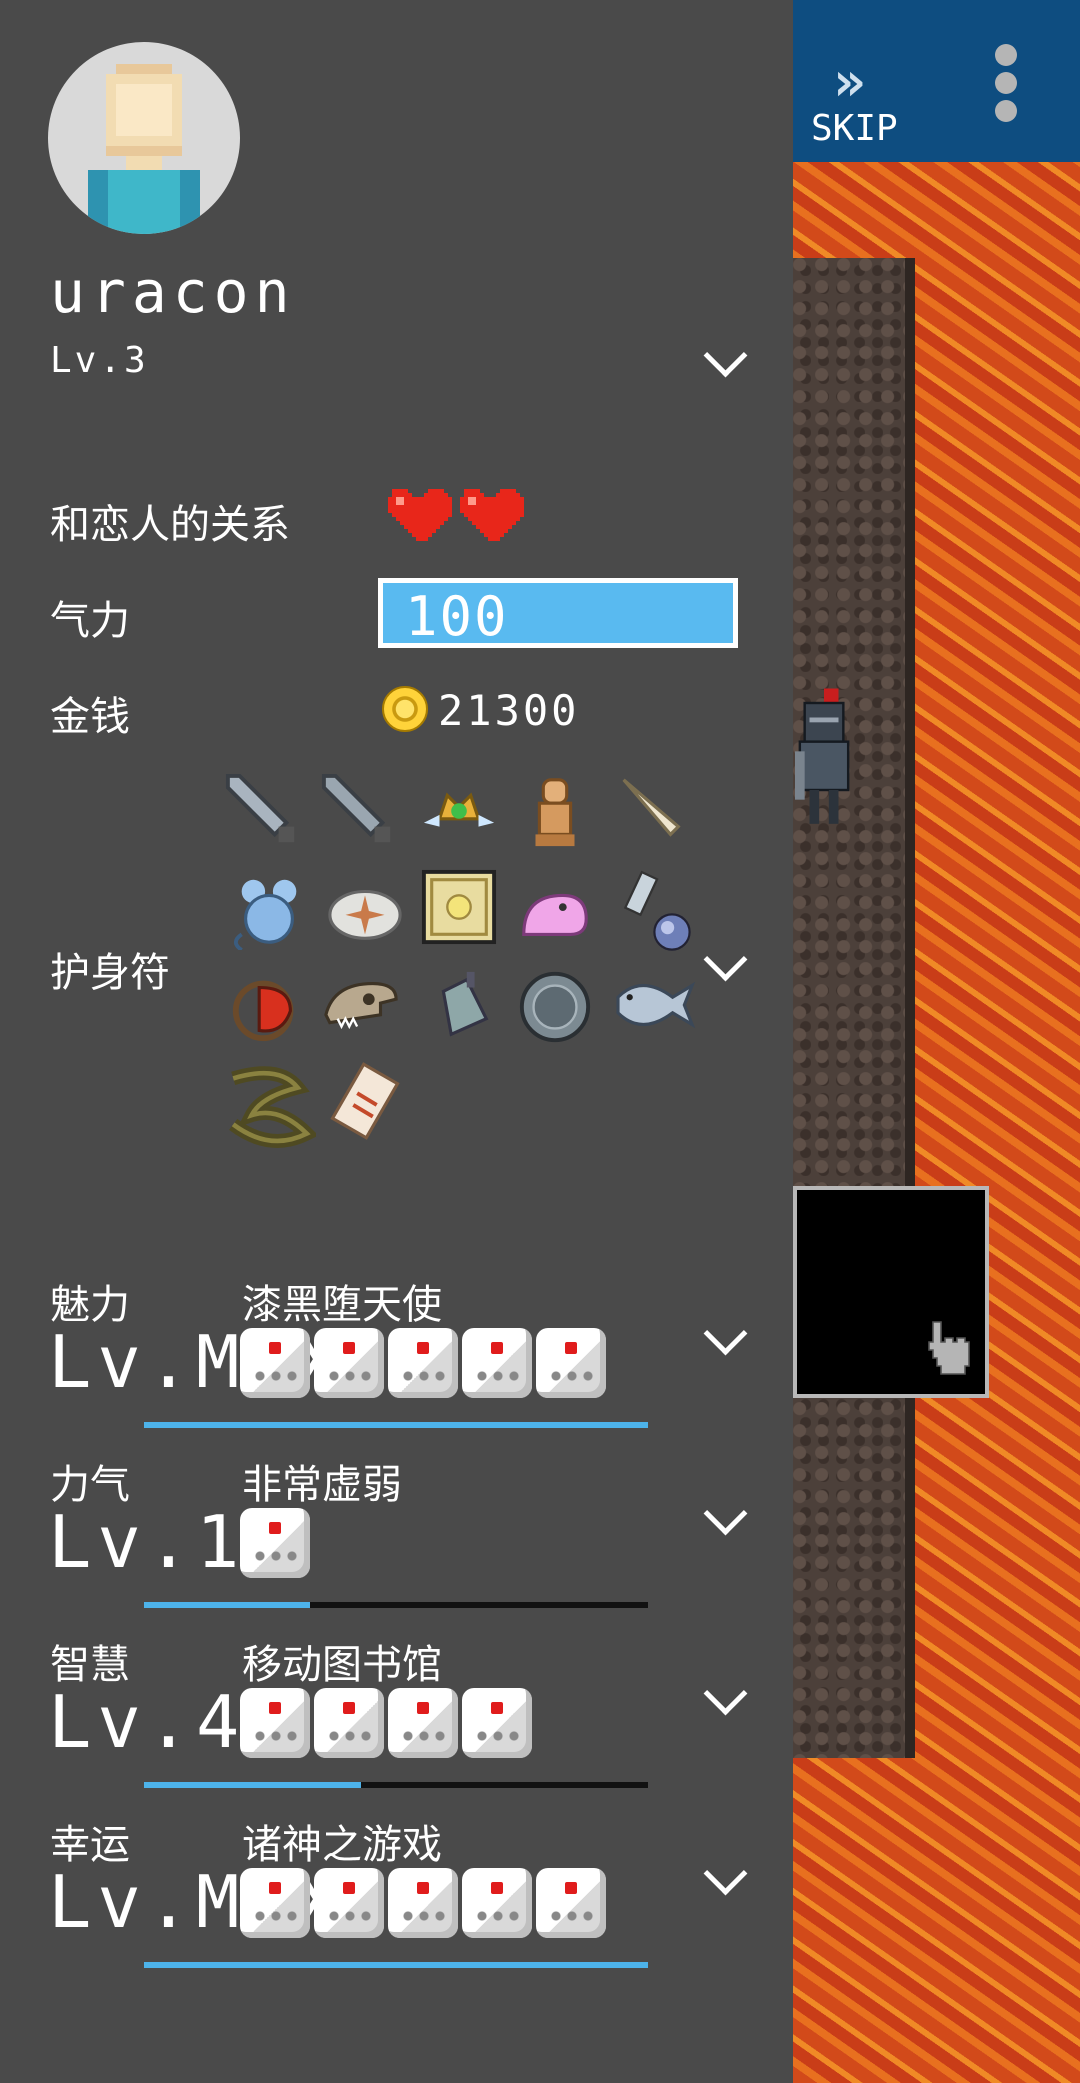 The image size is (1080, 2083). I want to click on player-level: Lv.3, so click(99, 360).